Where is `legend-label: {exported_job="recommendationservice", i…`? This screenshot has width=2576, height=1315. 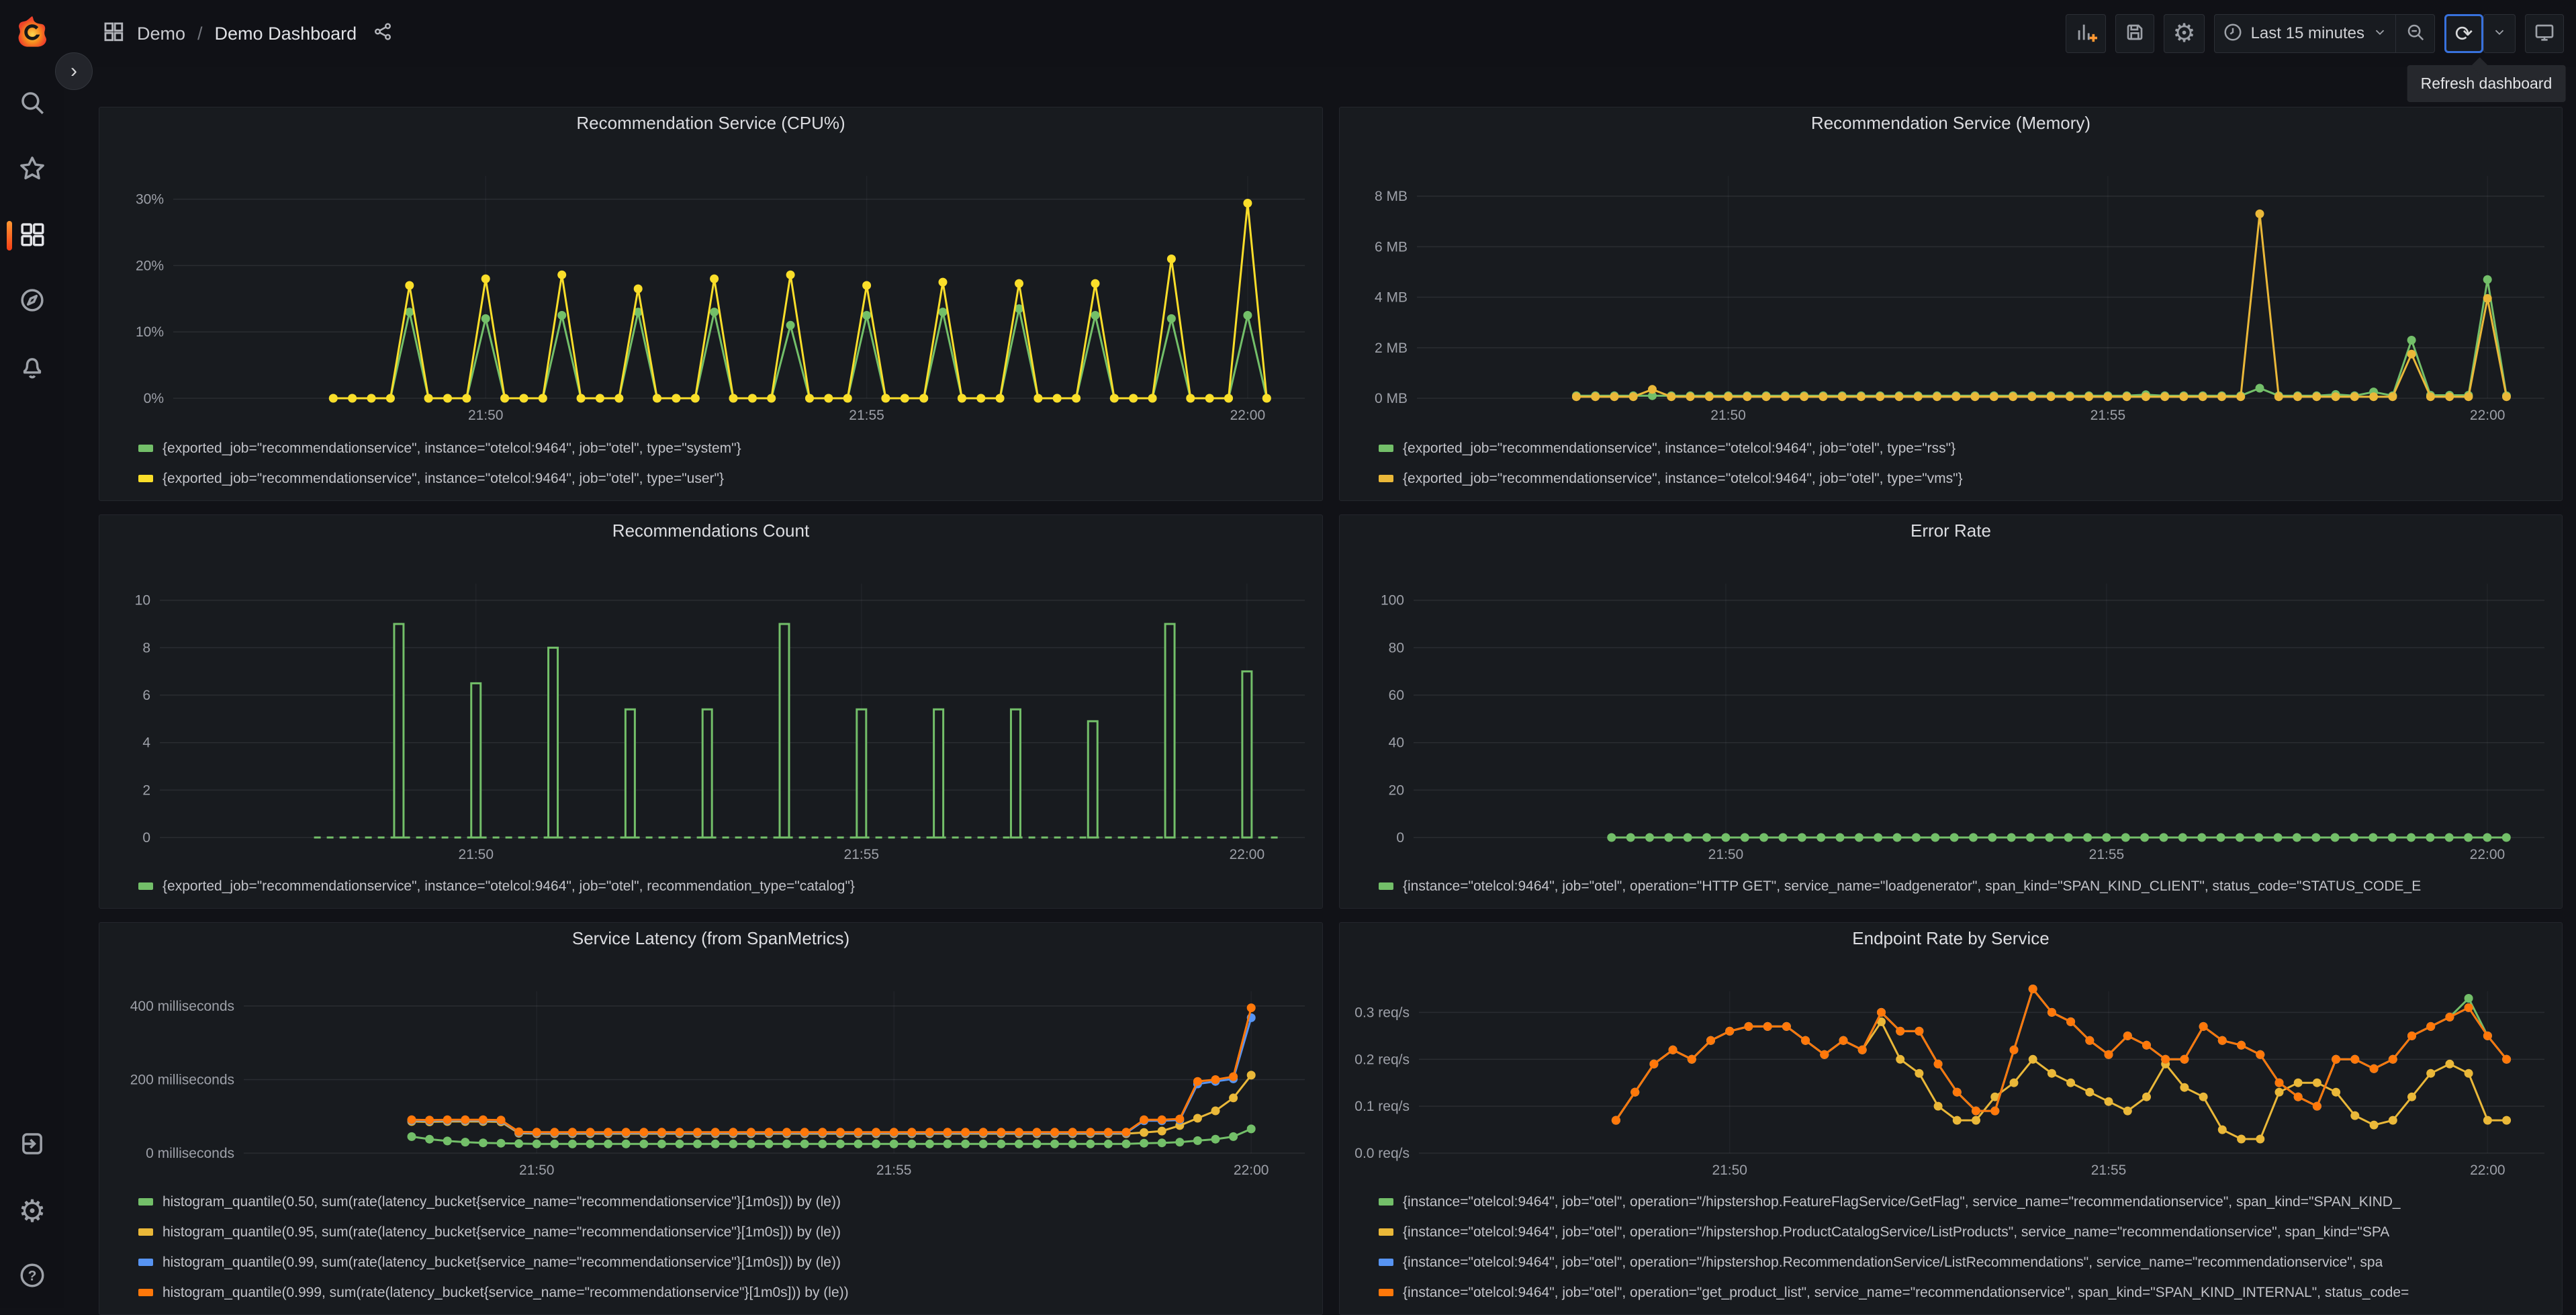
legend-label: {exported_job="recommendationservice", i… is located at coordinates (509, 886).